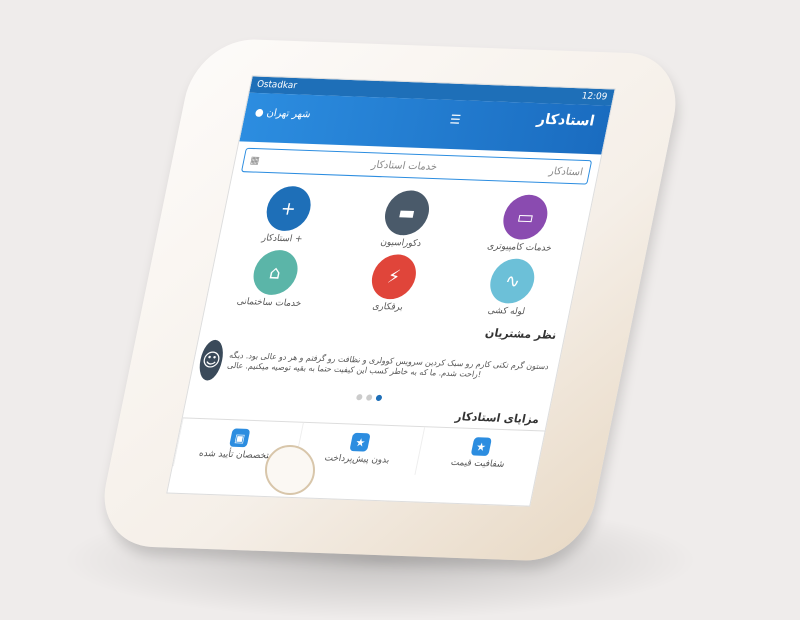 Image resolution: width=800 pixels, height=620 pixels. What do you see at coordinates (506, 311) in the screenshot?
I see `service-label: لوله کشی` at bounding box center [506, 311].